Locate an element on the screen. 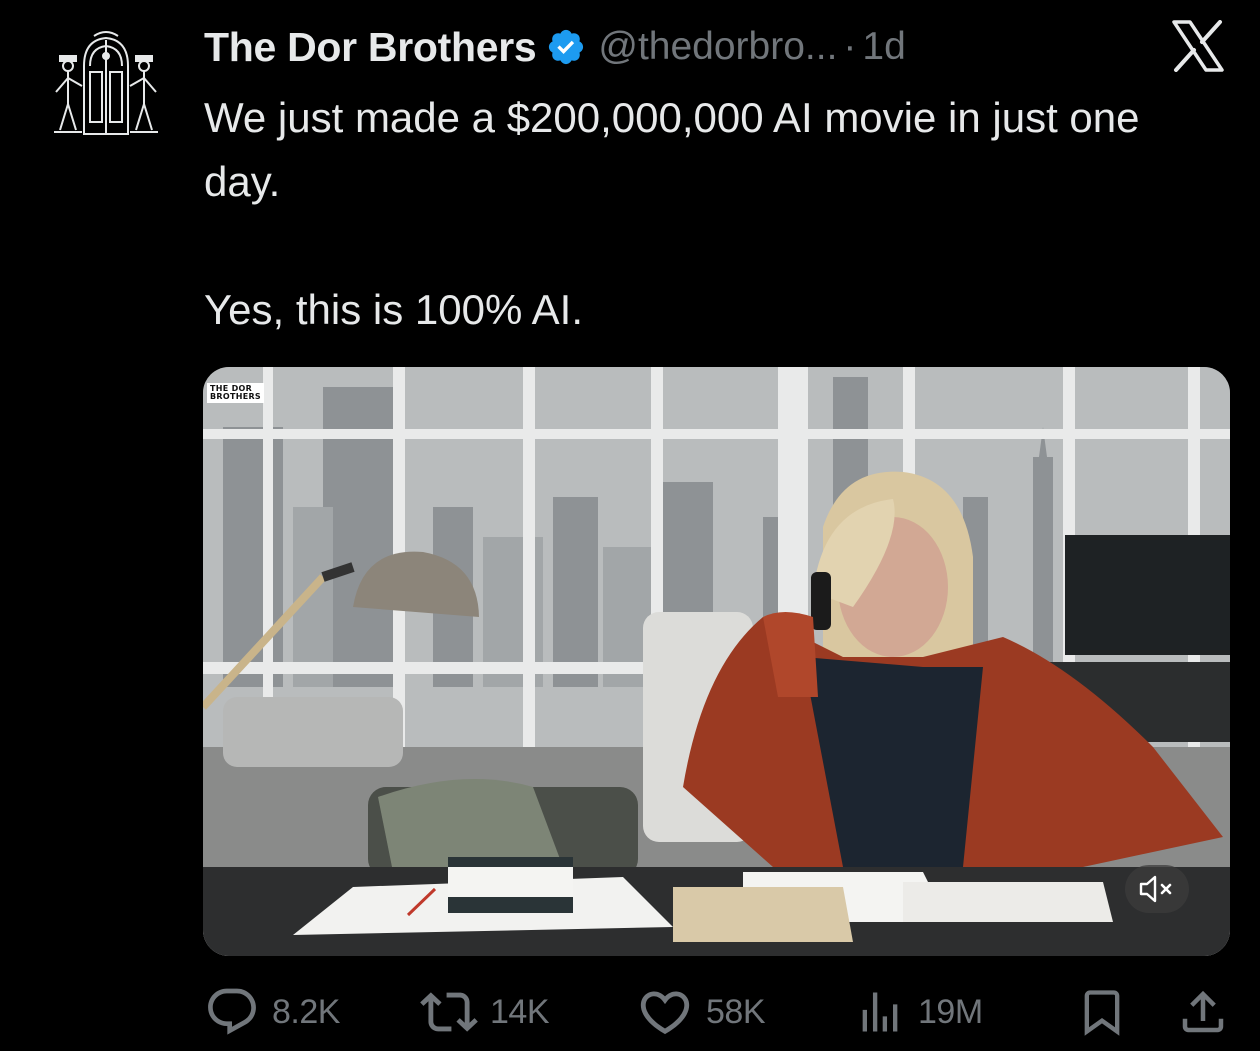 Image resolution: width=1260 pixels, height=1051 pixels. x-logo-icon is located at coordinates (1198, 46).